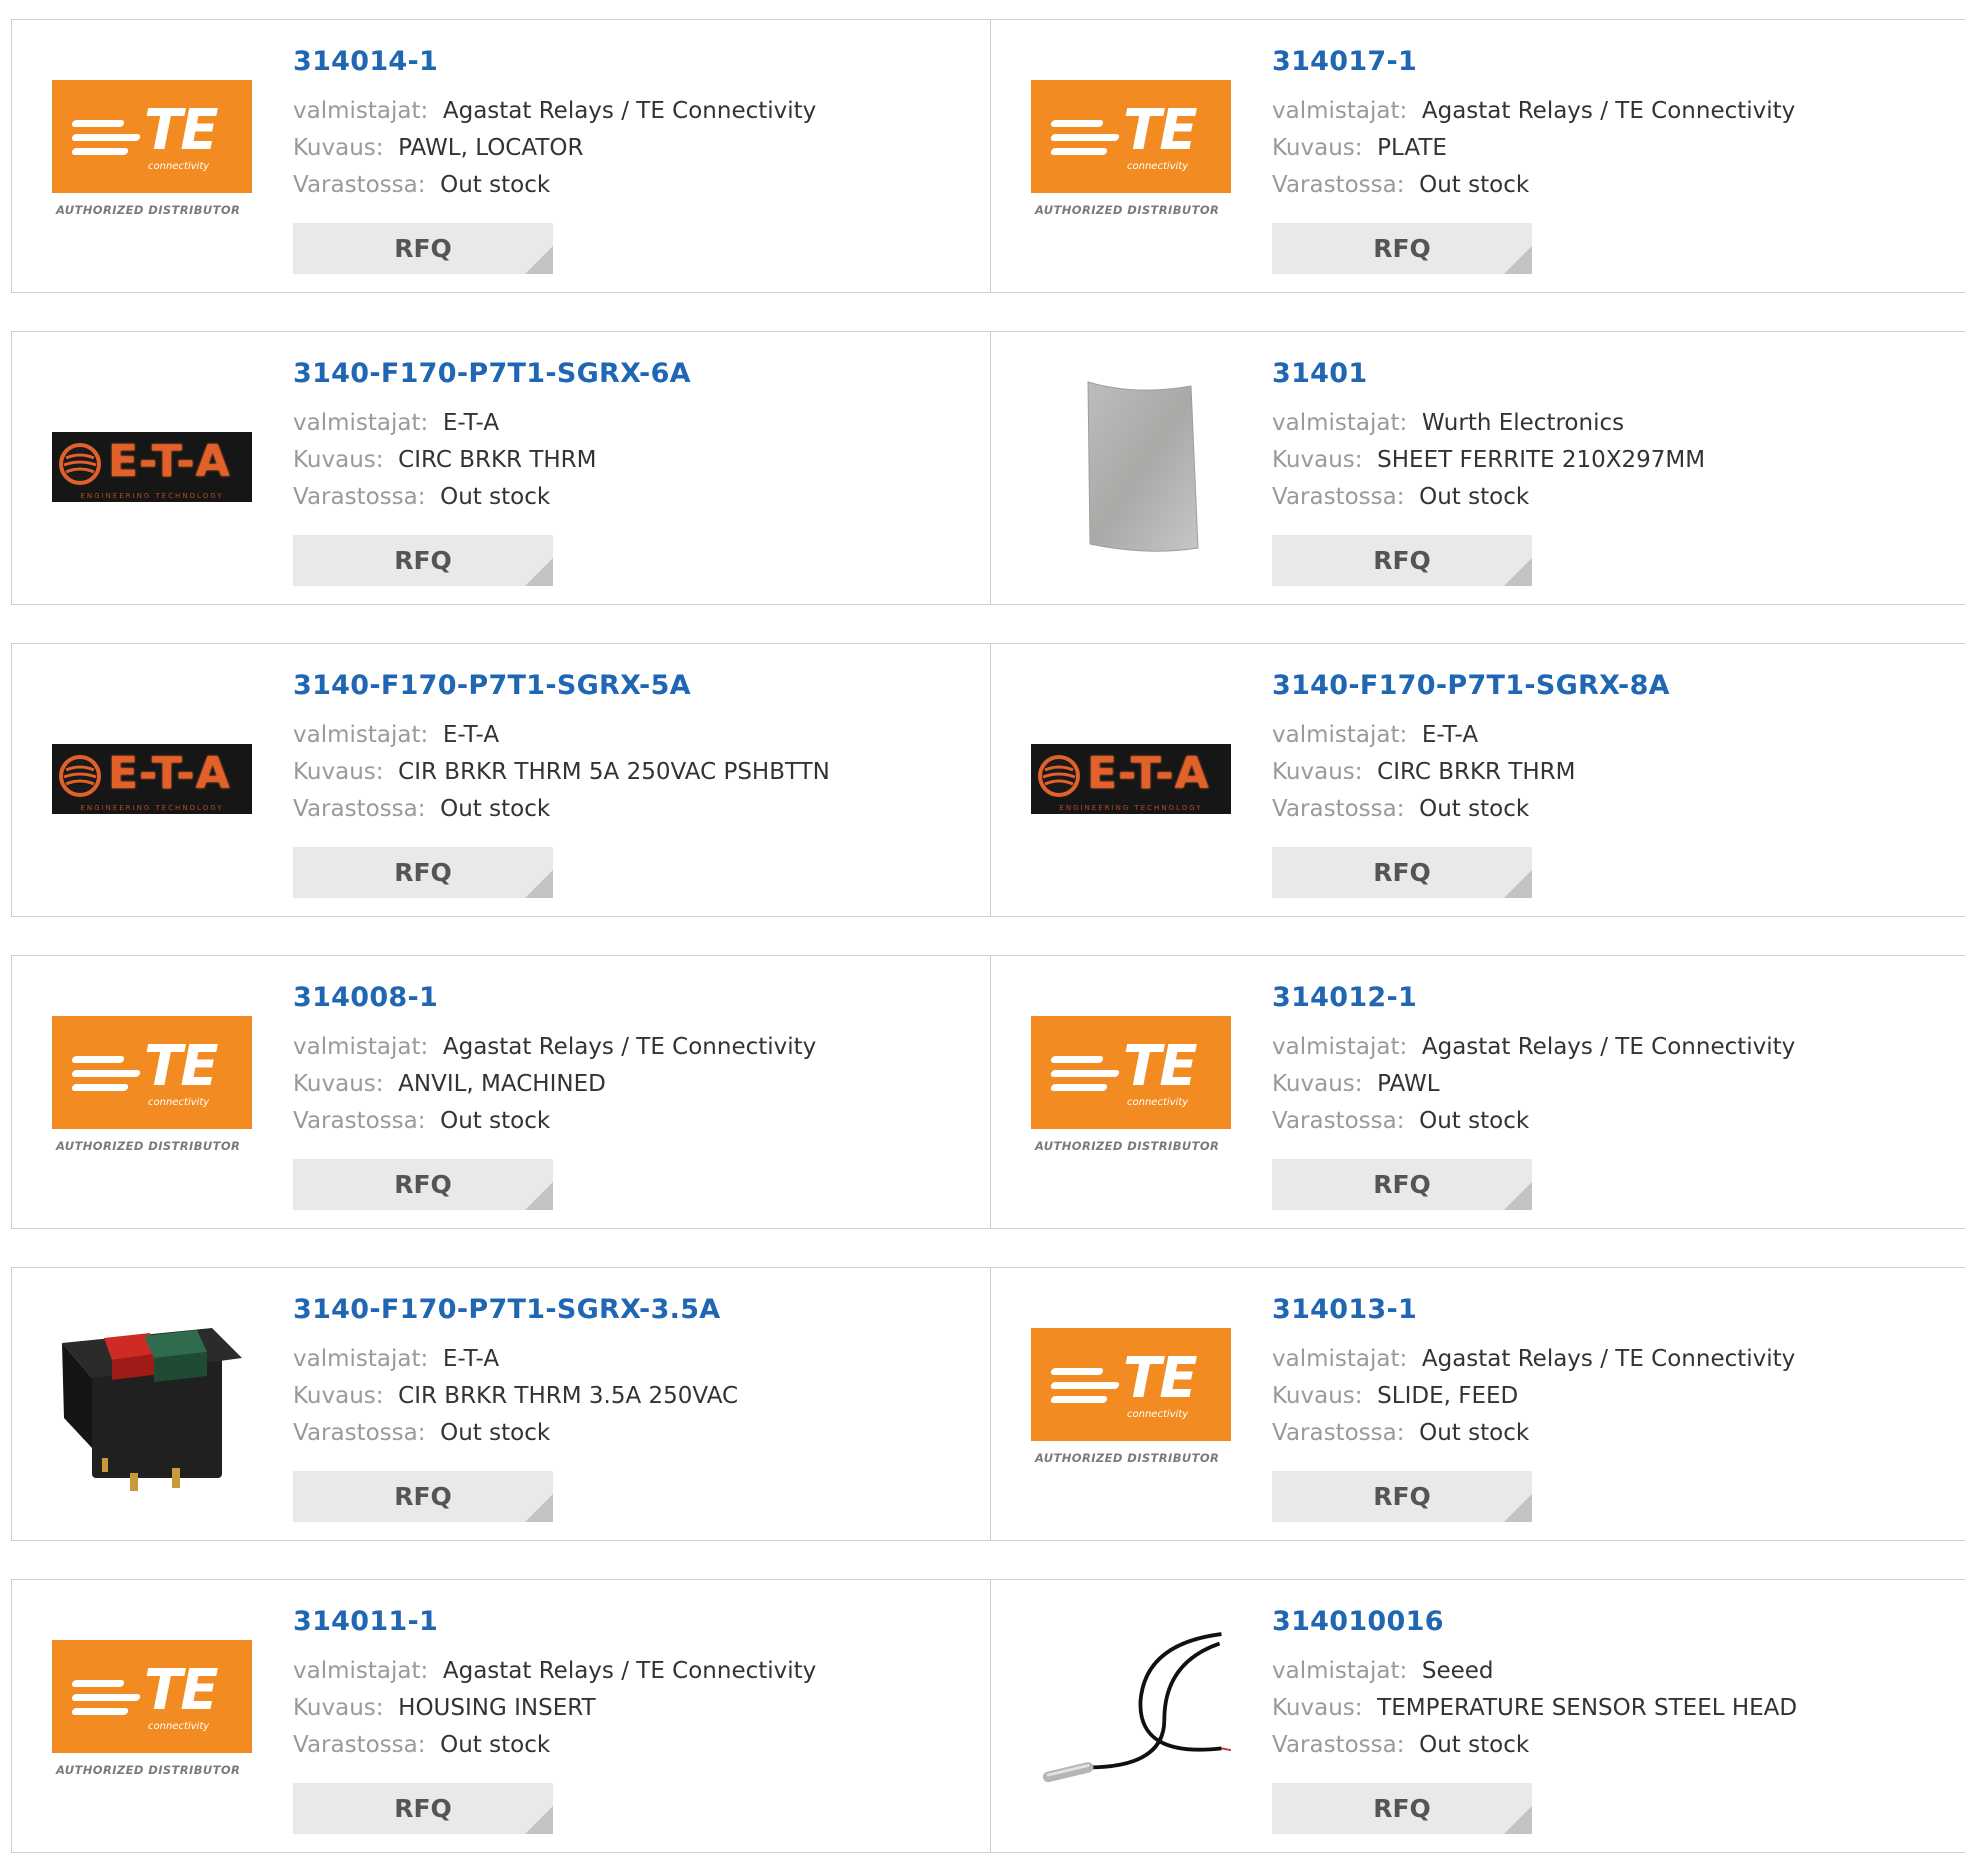 This screenshot has width=1965, height=1853. What do you see at coordinates (631, 1396) in the screenshot?
I see `description-row: Kuvaus: CIR BRKR THRM 3.5A 250VAC` at bounding box center [631, 1396].